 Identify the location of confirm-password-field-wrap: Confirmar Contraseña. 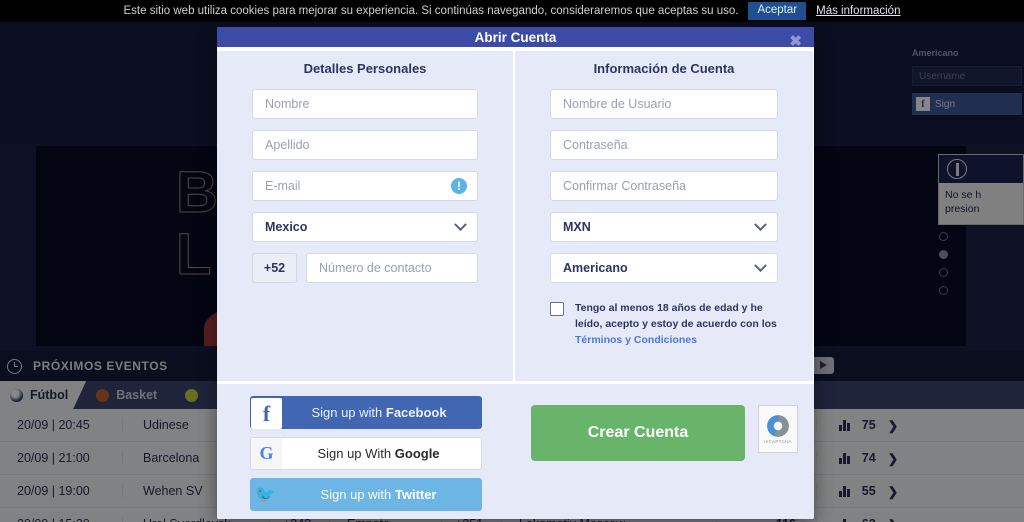
(664, 186).